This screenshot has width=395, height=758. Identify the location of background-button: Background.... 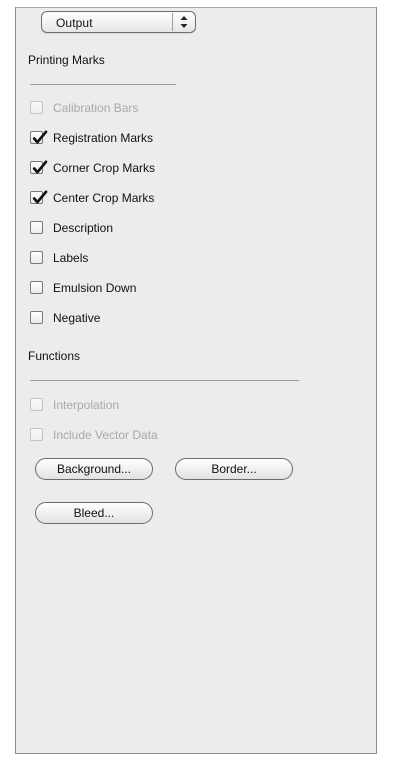
(94, 469).